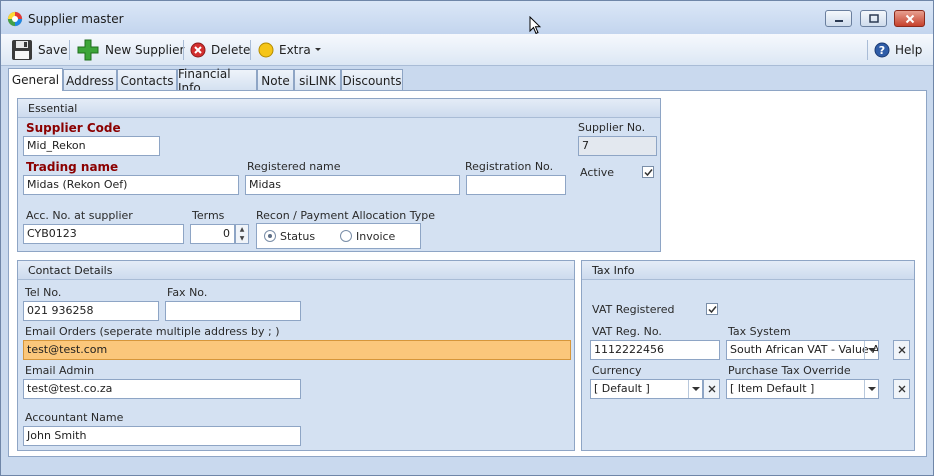 Image resolution: width=934 pixels, height=476 pixels. I want to click on new-supplier-button: New Supplier, so click(130, 50).